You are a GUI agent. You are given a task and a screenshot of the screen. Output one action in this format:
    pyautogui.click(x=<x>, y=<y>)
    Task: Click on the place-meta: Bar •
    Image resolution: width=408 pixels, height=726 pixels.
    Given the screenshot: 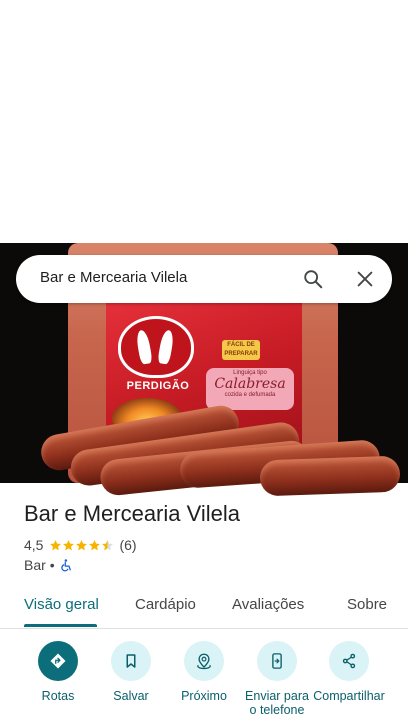 What is the action you would take?
    pyautogui.click(x=49, y=565)
    